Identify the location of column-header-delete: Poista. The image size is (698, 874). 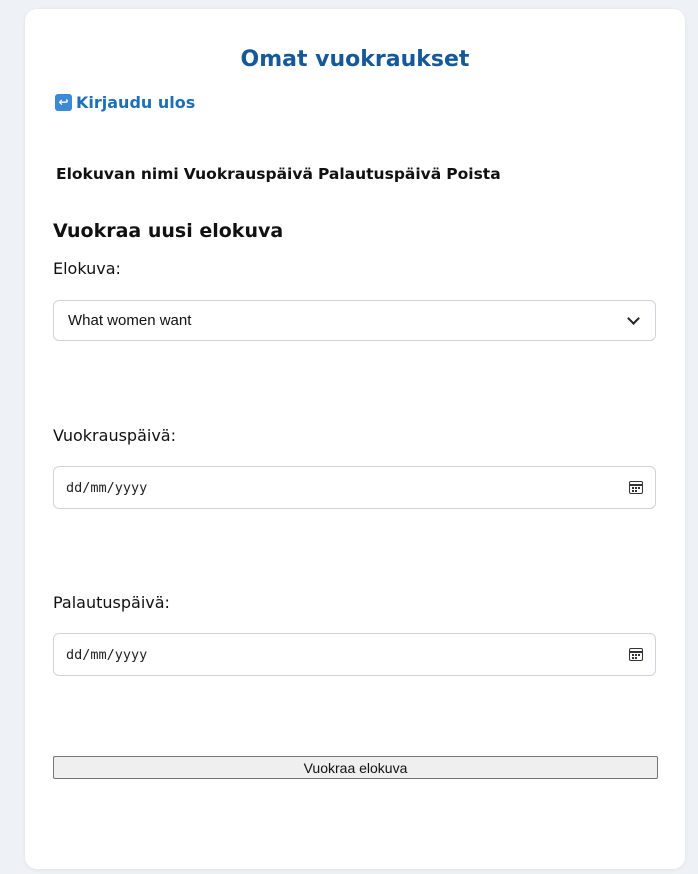
(473, 174).